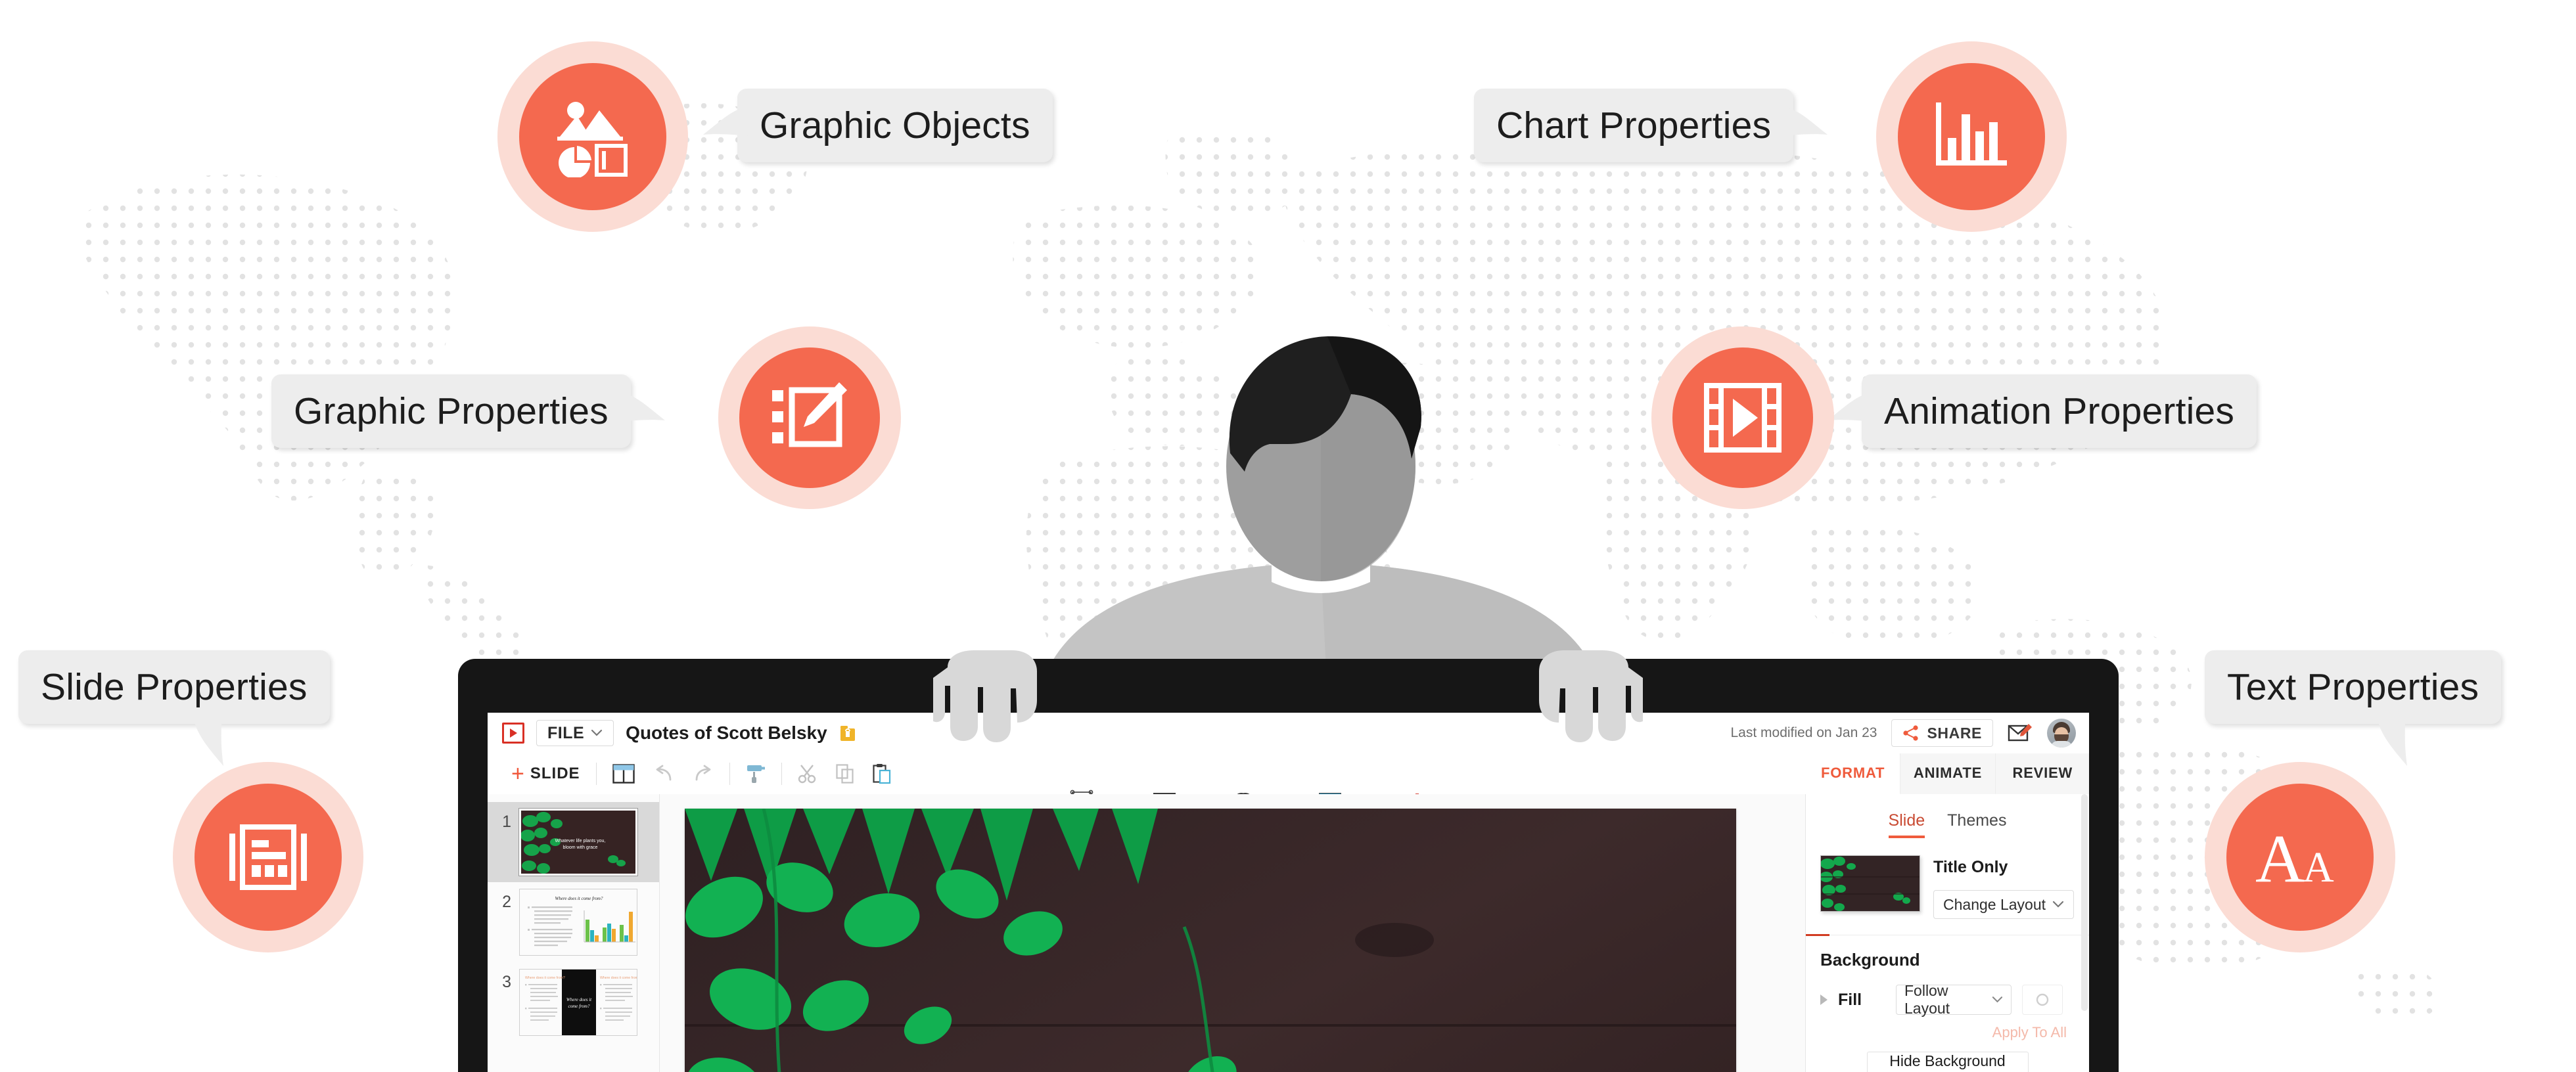  I want to click on image-pie-rect-icon, so click(592, 139).